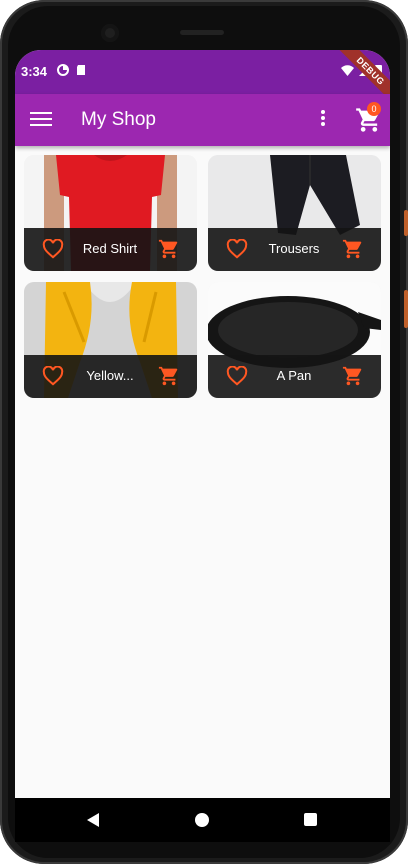  I want to click on volume-button, so click(406, 223).